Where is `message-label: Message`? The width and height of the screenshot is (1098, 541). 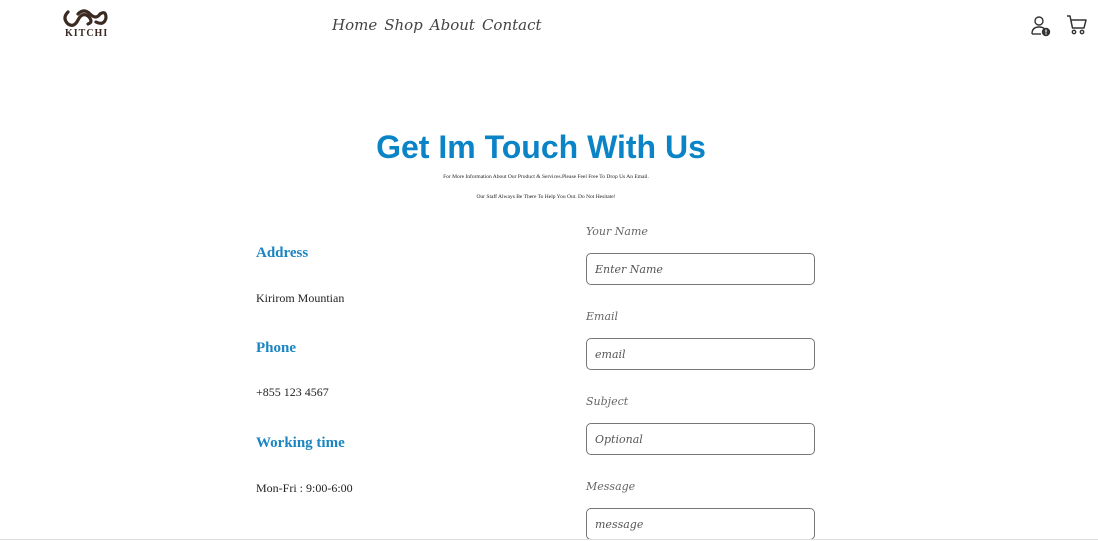
message-label: Message is located at coordinates (611, 486).